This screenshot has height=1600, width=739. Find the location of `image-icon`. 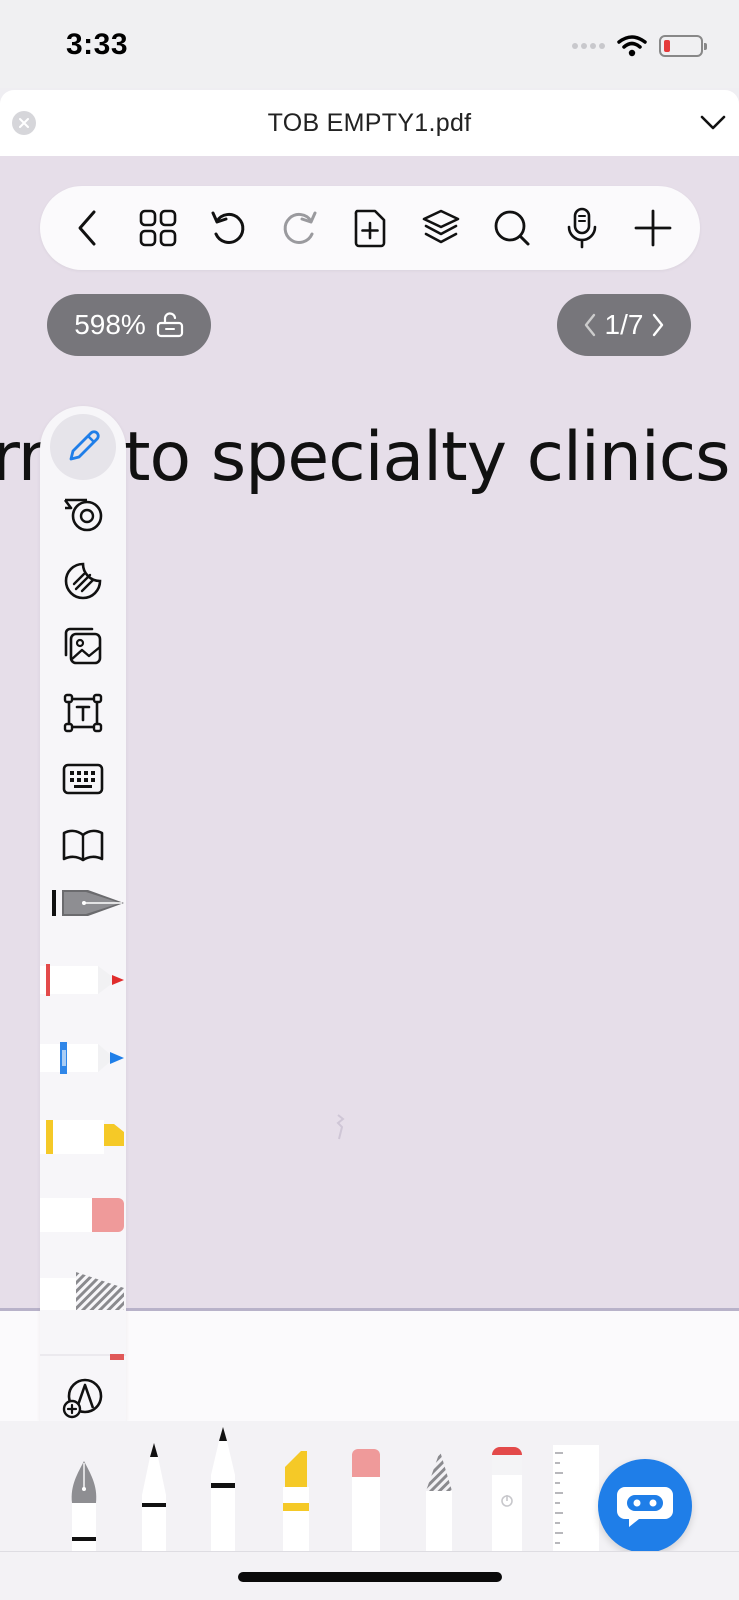

image-icon is located at coordinates (83, 646).